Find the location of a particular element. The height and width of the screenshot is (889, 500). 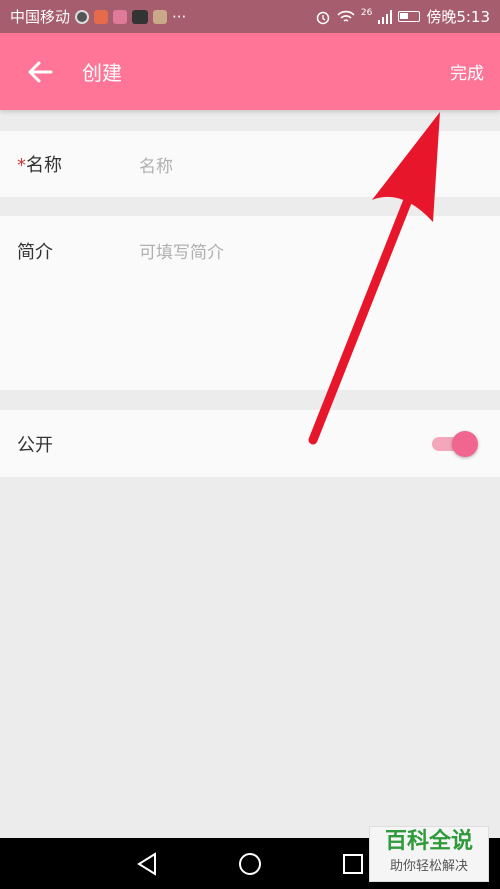

name-input: 名称 is located at coordinates (156, 164).